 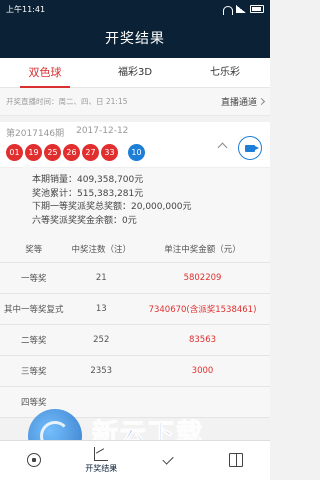 What do you see at coordinates (101, 340) in the screenshot?
I see `prize-count: 252` at bounding box center [101, 340].